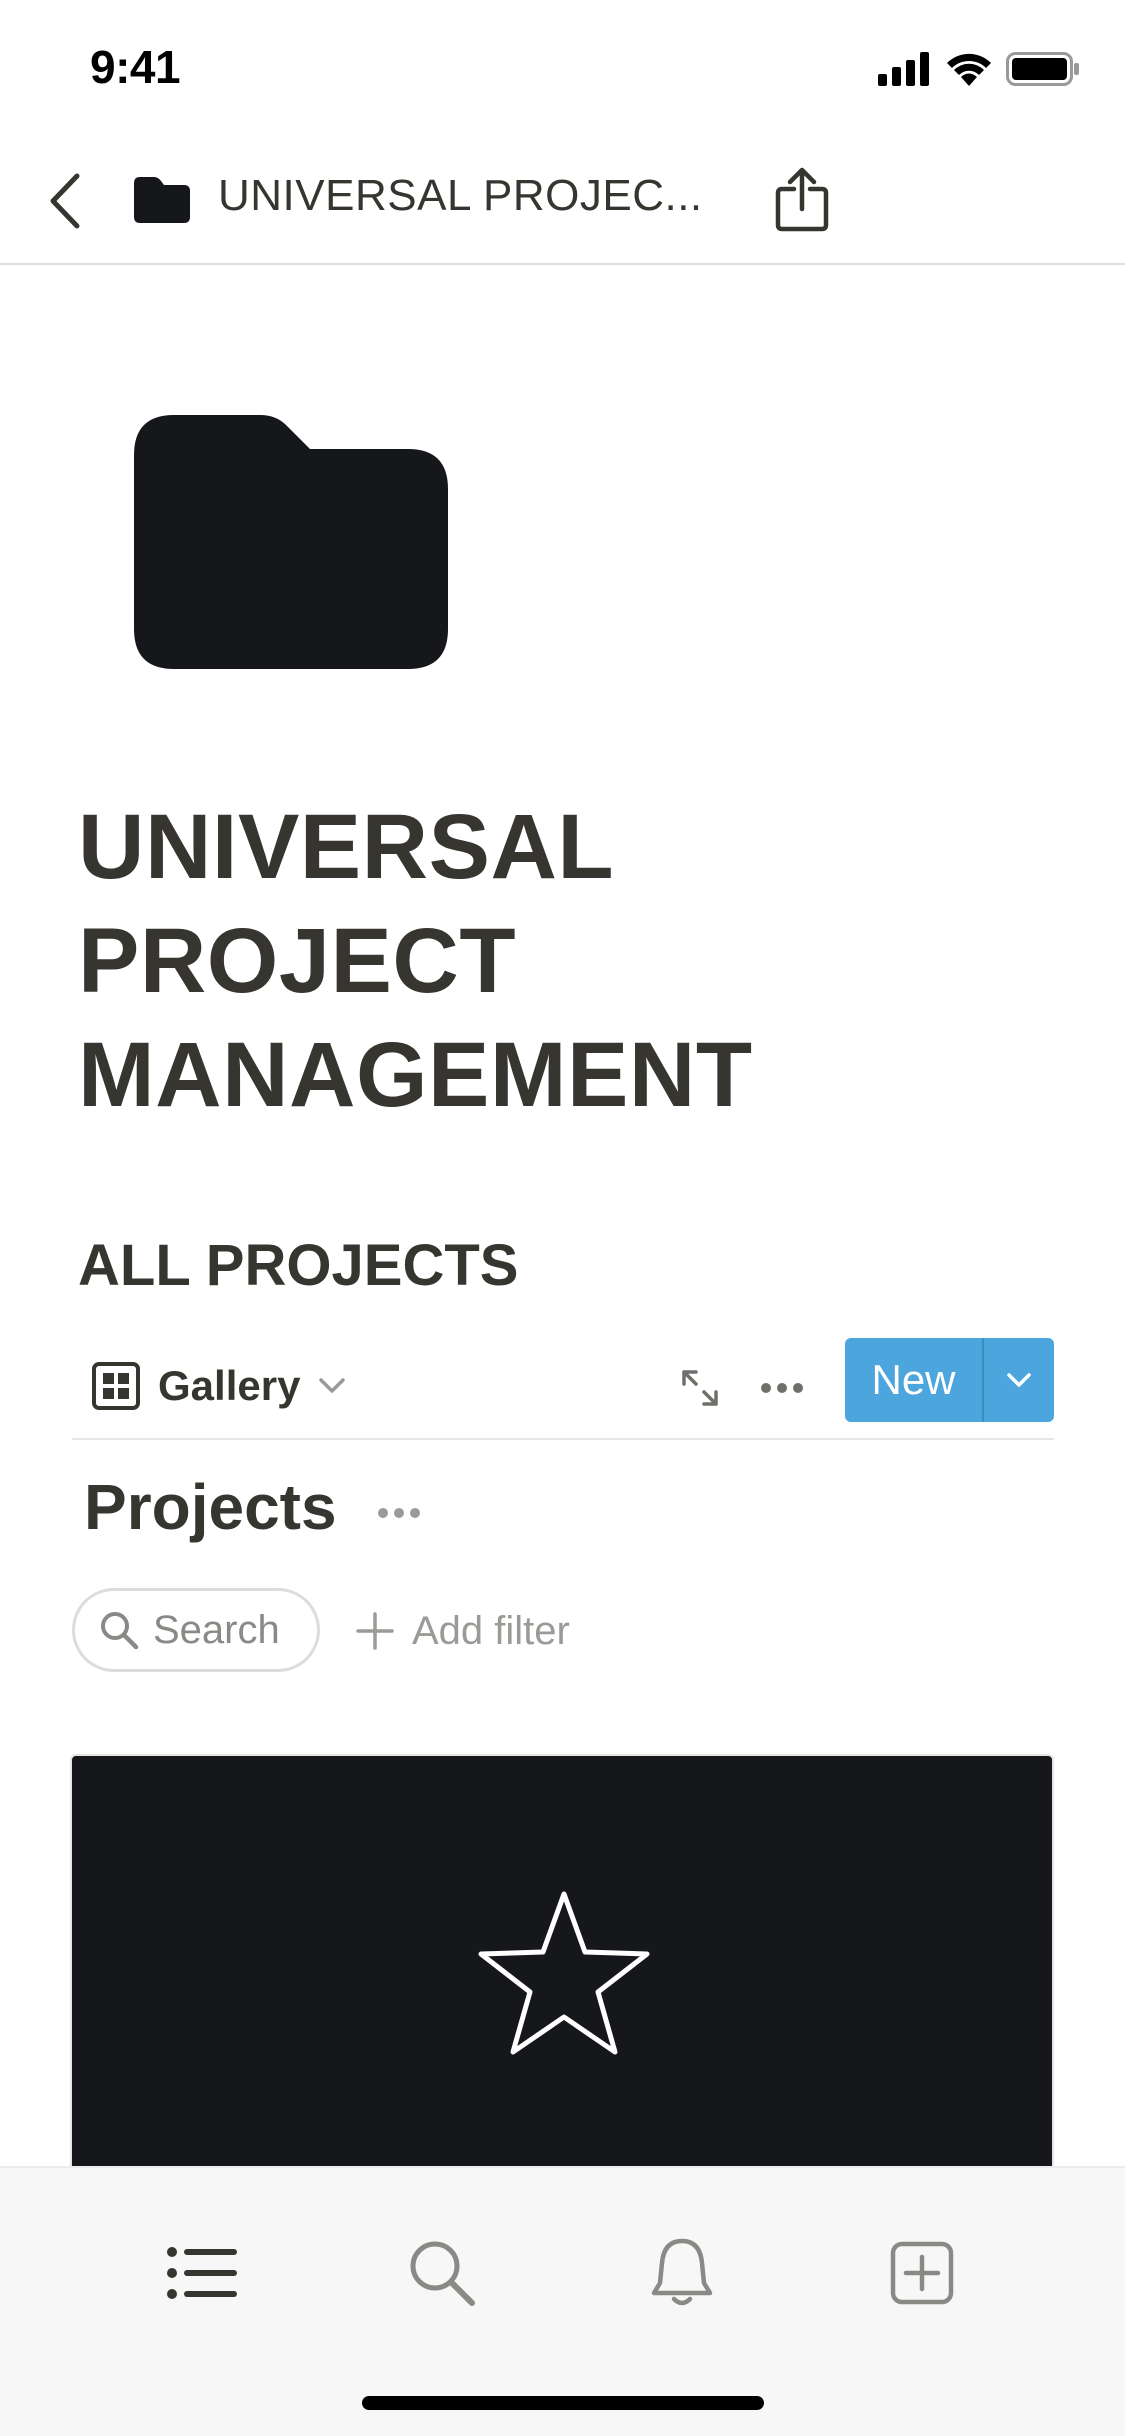 Image resolution: width=1125 pixels, height=2436 pixels. I want to click on new-page-icon, so click(922, 2273).